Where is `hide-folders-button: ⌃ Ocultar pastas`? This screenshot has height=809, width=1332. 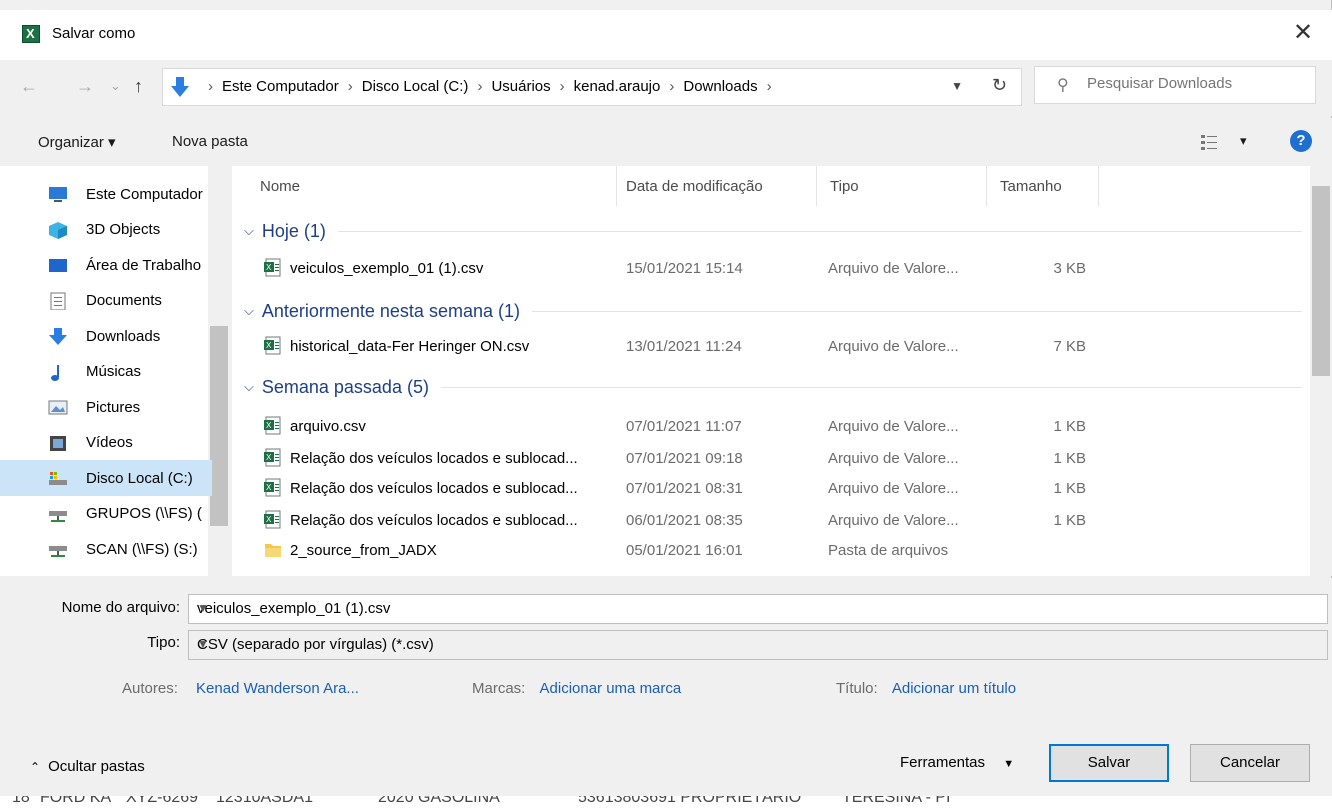 hide-folders-button: ⌃ Ocultar pastas is located at coordinates (87, 766).